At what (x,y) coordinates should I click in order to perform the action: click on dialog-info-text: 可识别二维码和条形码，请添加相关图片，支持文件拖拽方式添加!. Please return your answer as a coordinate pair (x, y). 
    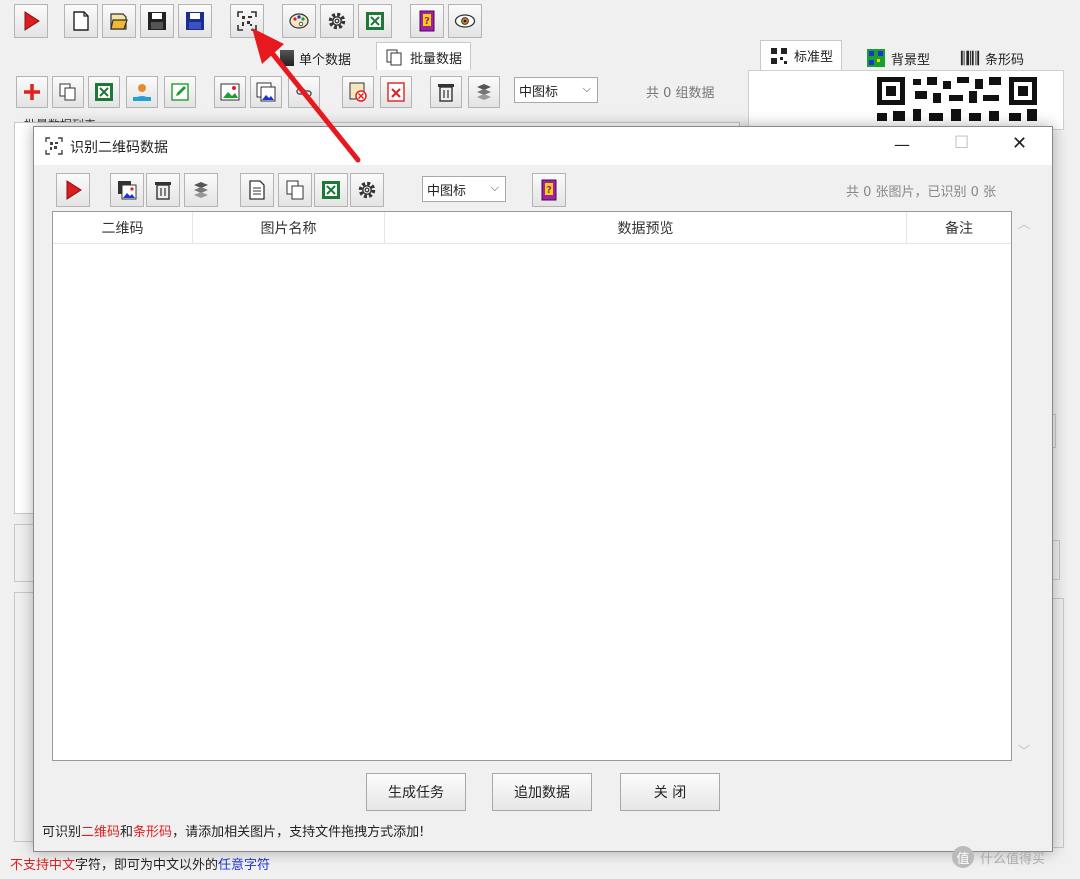
    Looking at the image, I should click on (233, 830).